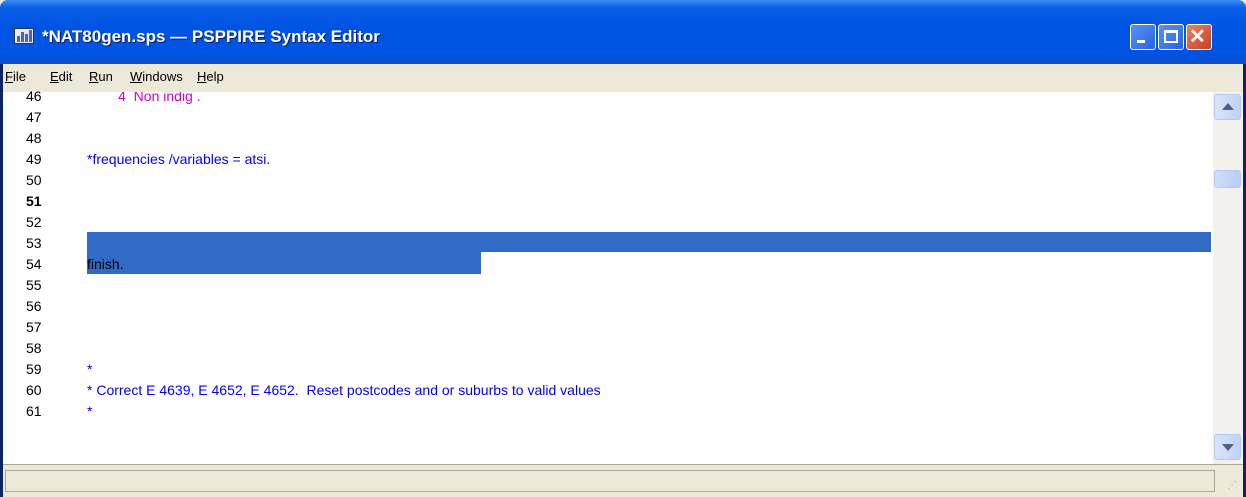 The image size is (1246, 497). I want to click on line-number: 49, so click(34, 159).